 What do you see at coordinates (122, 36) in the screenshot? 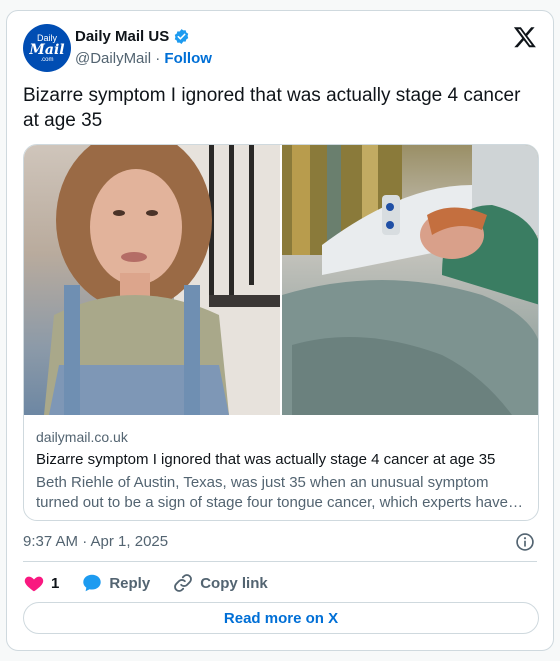
I see `account-name: Daily Mail US` at bounding box center [122, 36].